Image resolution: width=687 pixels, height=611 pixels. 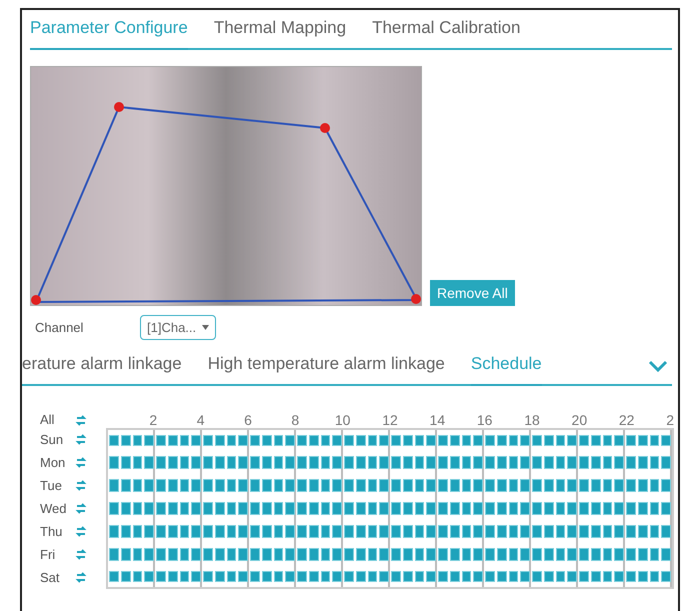 I want to click on tab: erature alarm linkage, so click(x=102, y=370).